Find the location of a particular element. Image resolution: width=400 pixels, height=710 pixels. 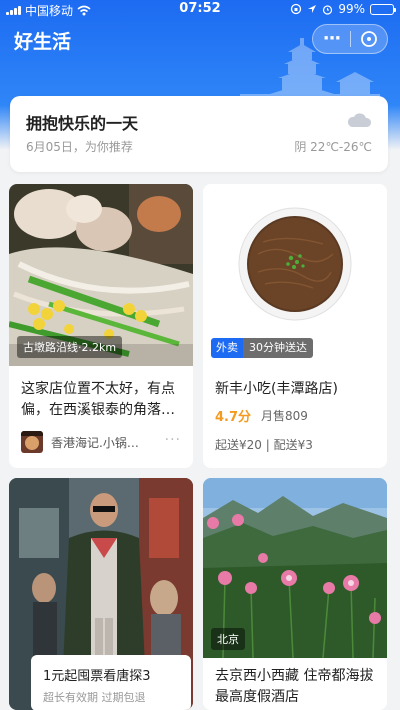

more-button: ··· is located at coordinates (331, 39).